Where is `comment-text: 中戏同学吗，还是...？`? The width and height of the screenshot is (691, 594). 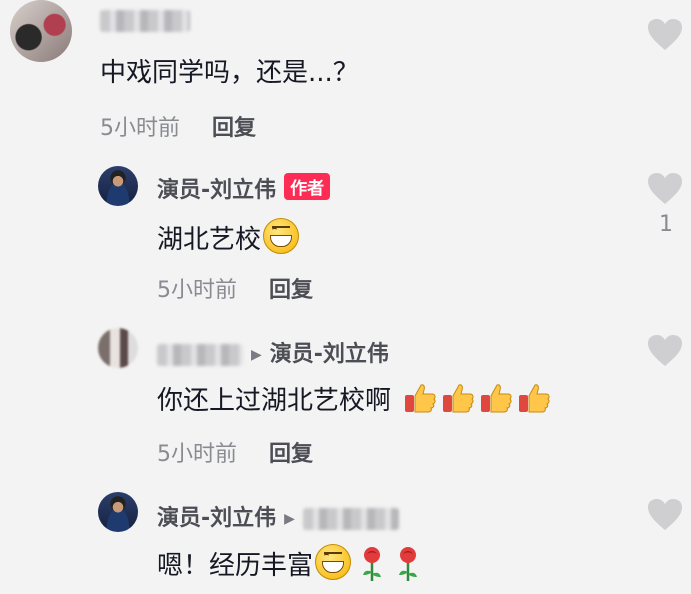 comment-text: 中戏同学吗，还是...？ is located at coordinates (229, 73).